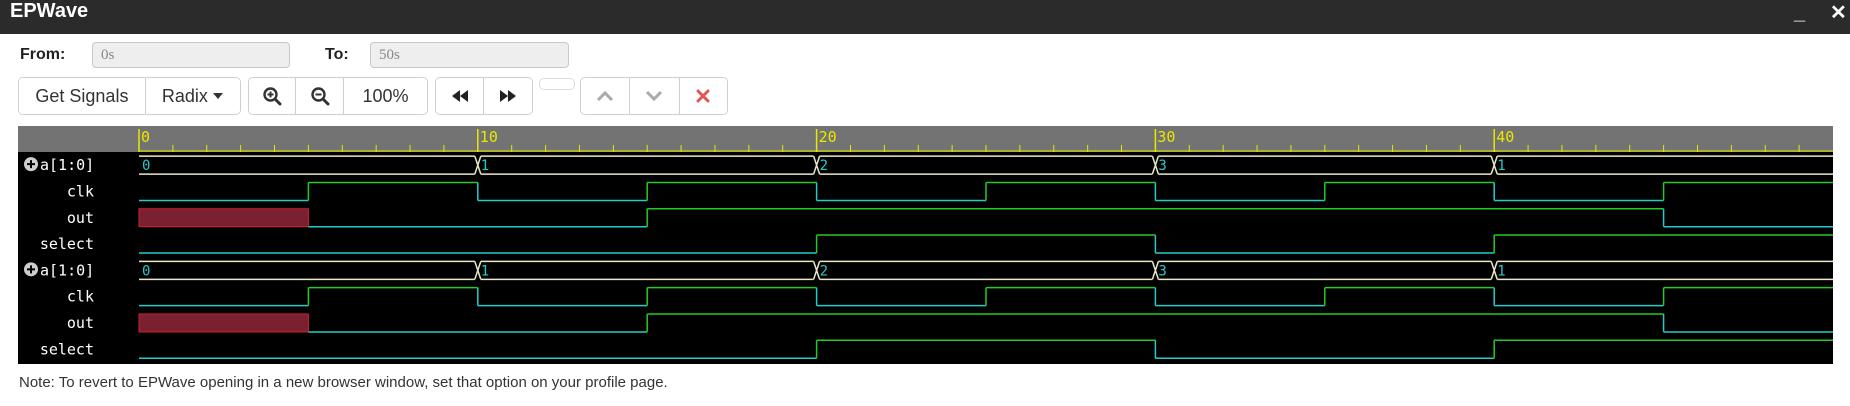  Describe the element at coordinates (828, 137) in the screenshot. I see `ruler-label: 20` at that location.